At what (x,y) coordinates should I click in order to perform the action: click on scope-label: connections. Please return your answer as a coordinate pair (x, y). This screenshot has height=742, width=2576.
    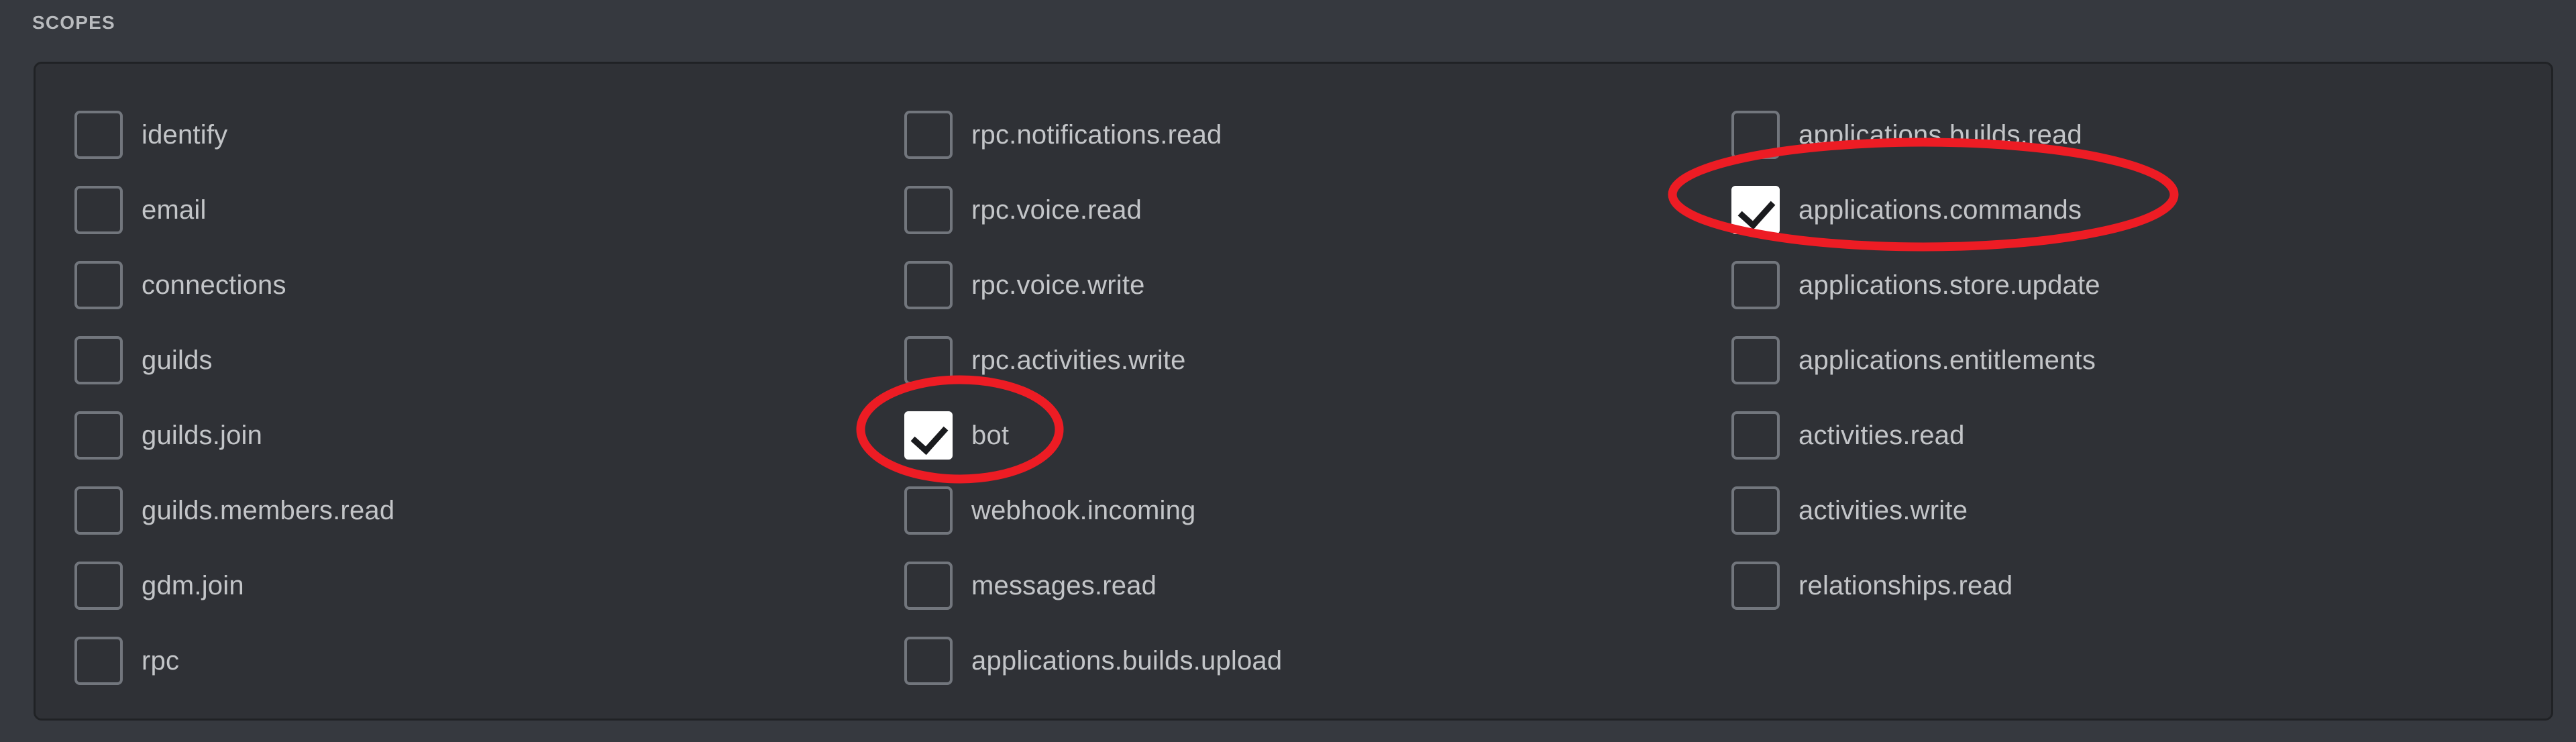
    Looking at the image, I should click on (214, 285).